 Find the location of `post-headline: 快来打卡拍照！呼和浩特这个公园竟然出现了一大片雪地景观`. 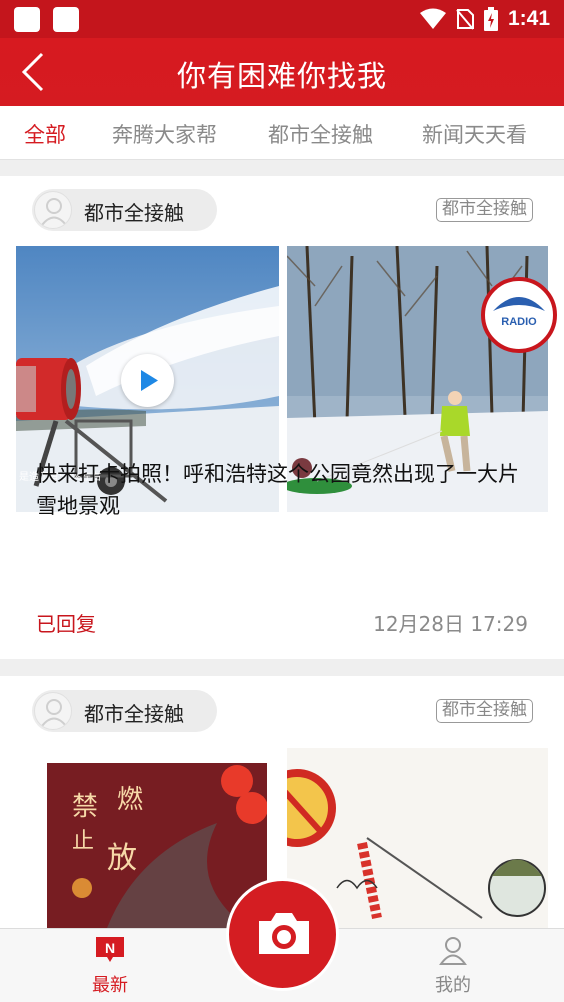

post-headline: 快来打卡拍照！呼和浩特这个公园竟然出现了一大片雪地景观 is located at coordinates (286, 490).